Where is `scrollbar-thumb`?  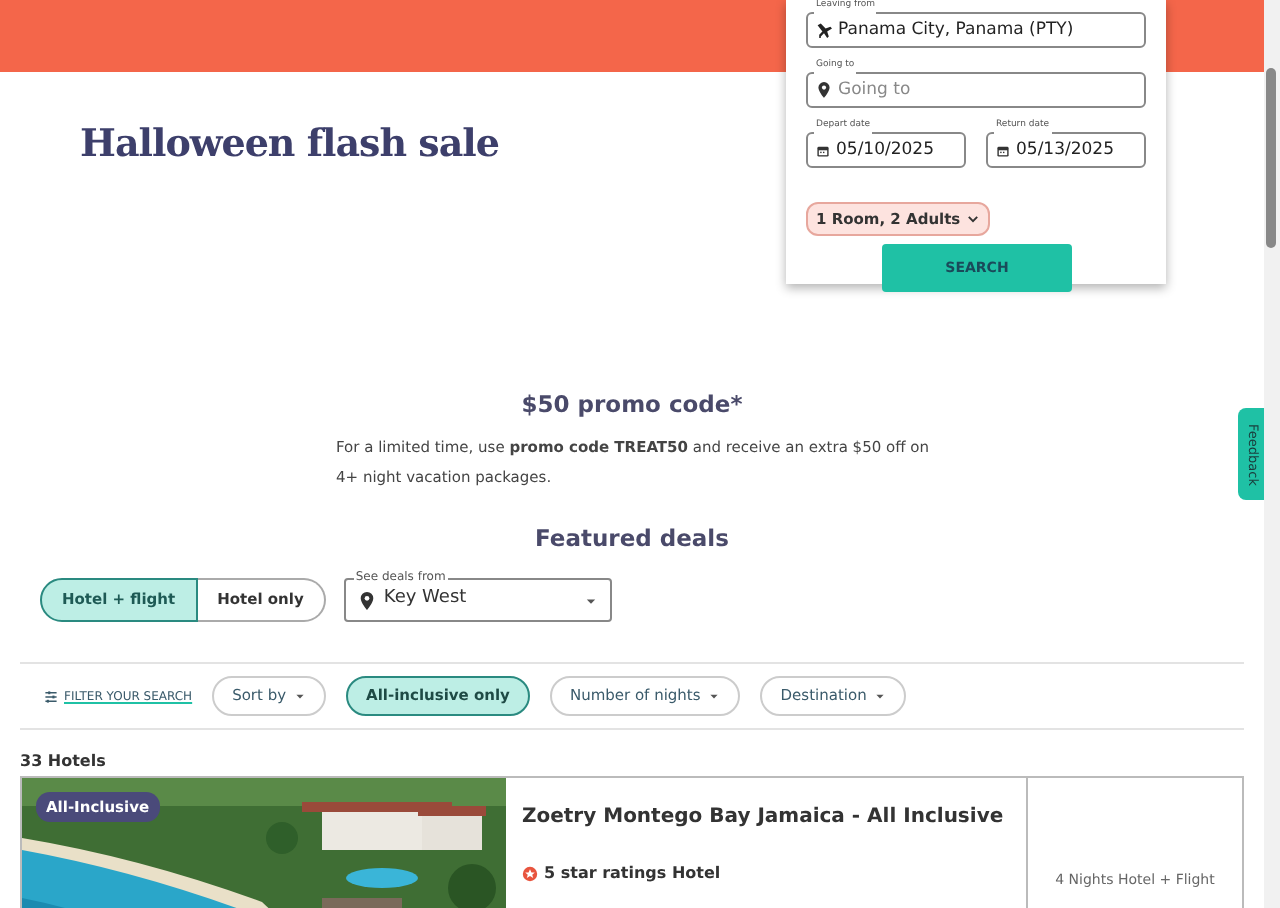 scrollbar-thumb is located at coordinates (1271, 158).